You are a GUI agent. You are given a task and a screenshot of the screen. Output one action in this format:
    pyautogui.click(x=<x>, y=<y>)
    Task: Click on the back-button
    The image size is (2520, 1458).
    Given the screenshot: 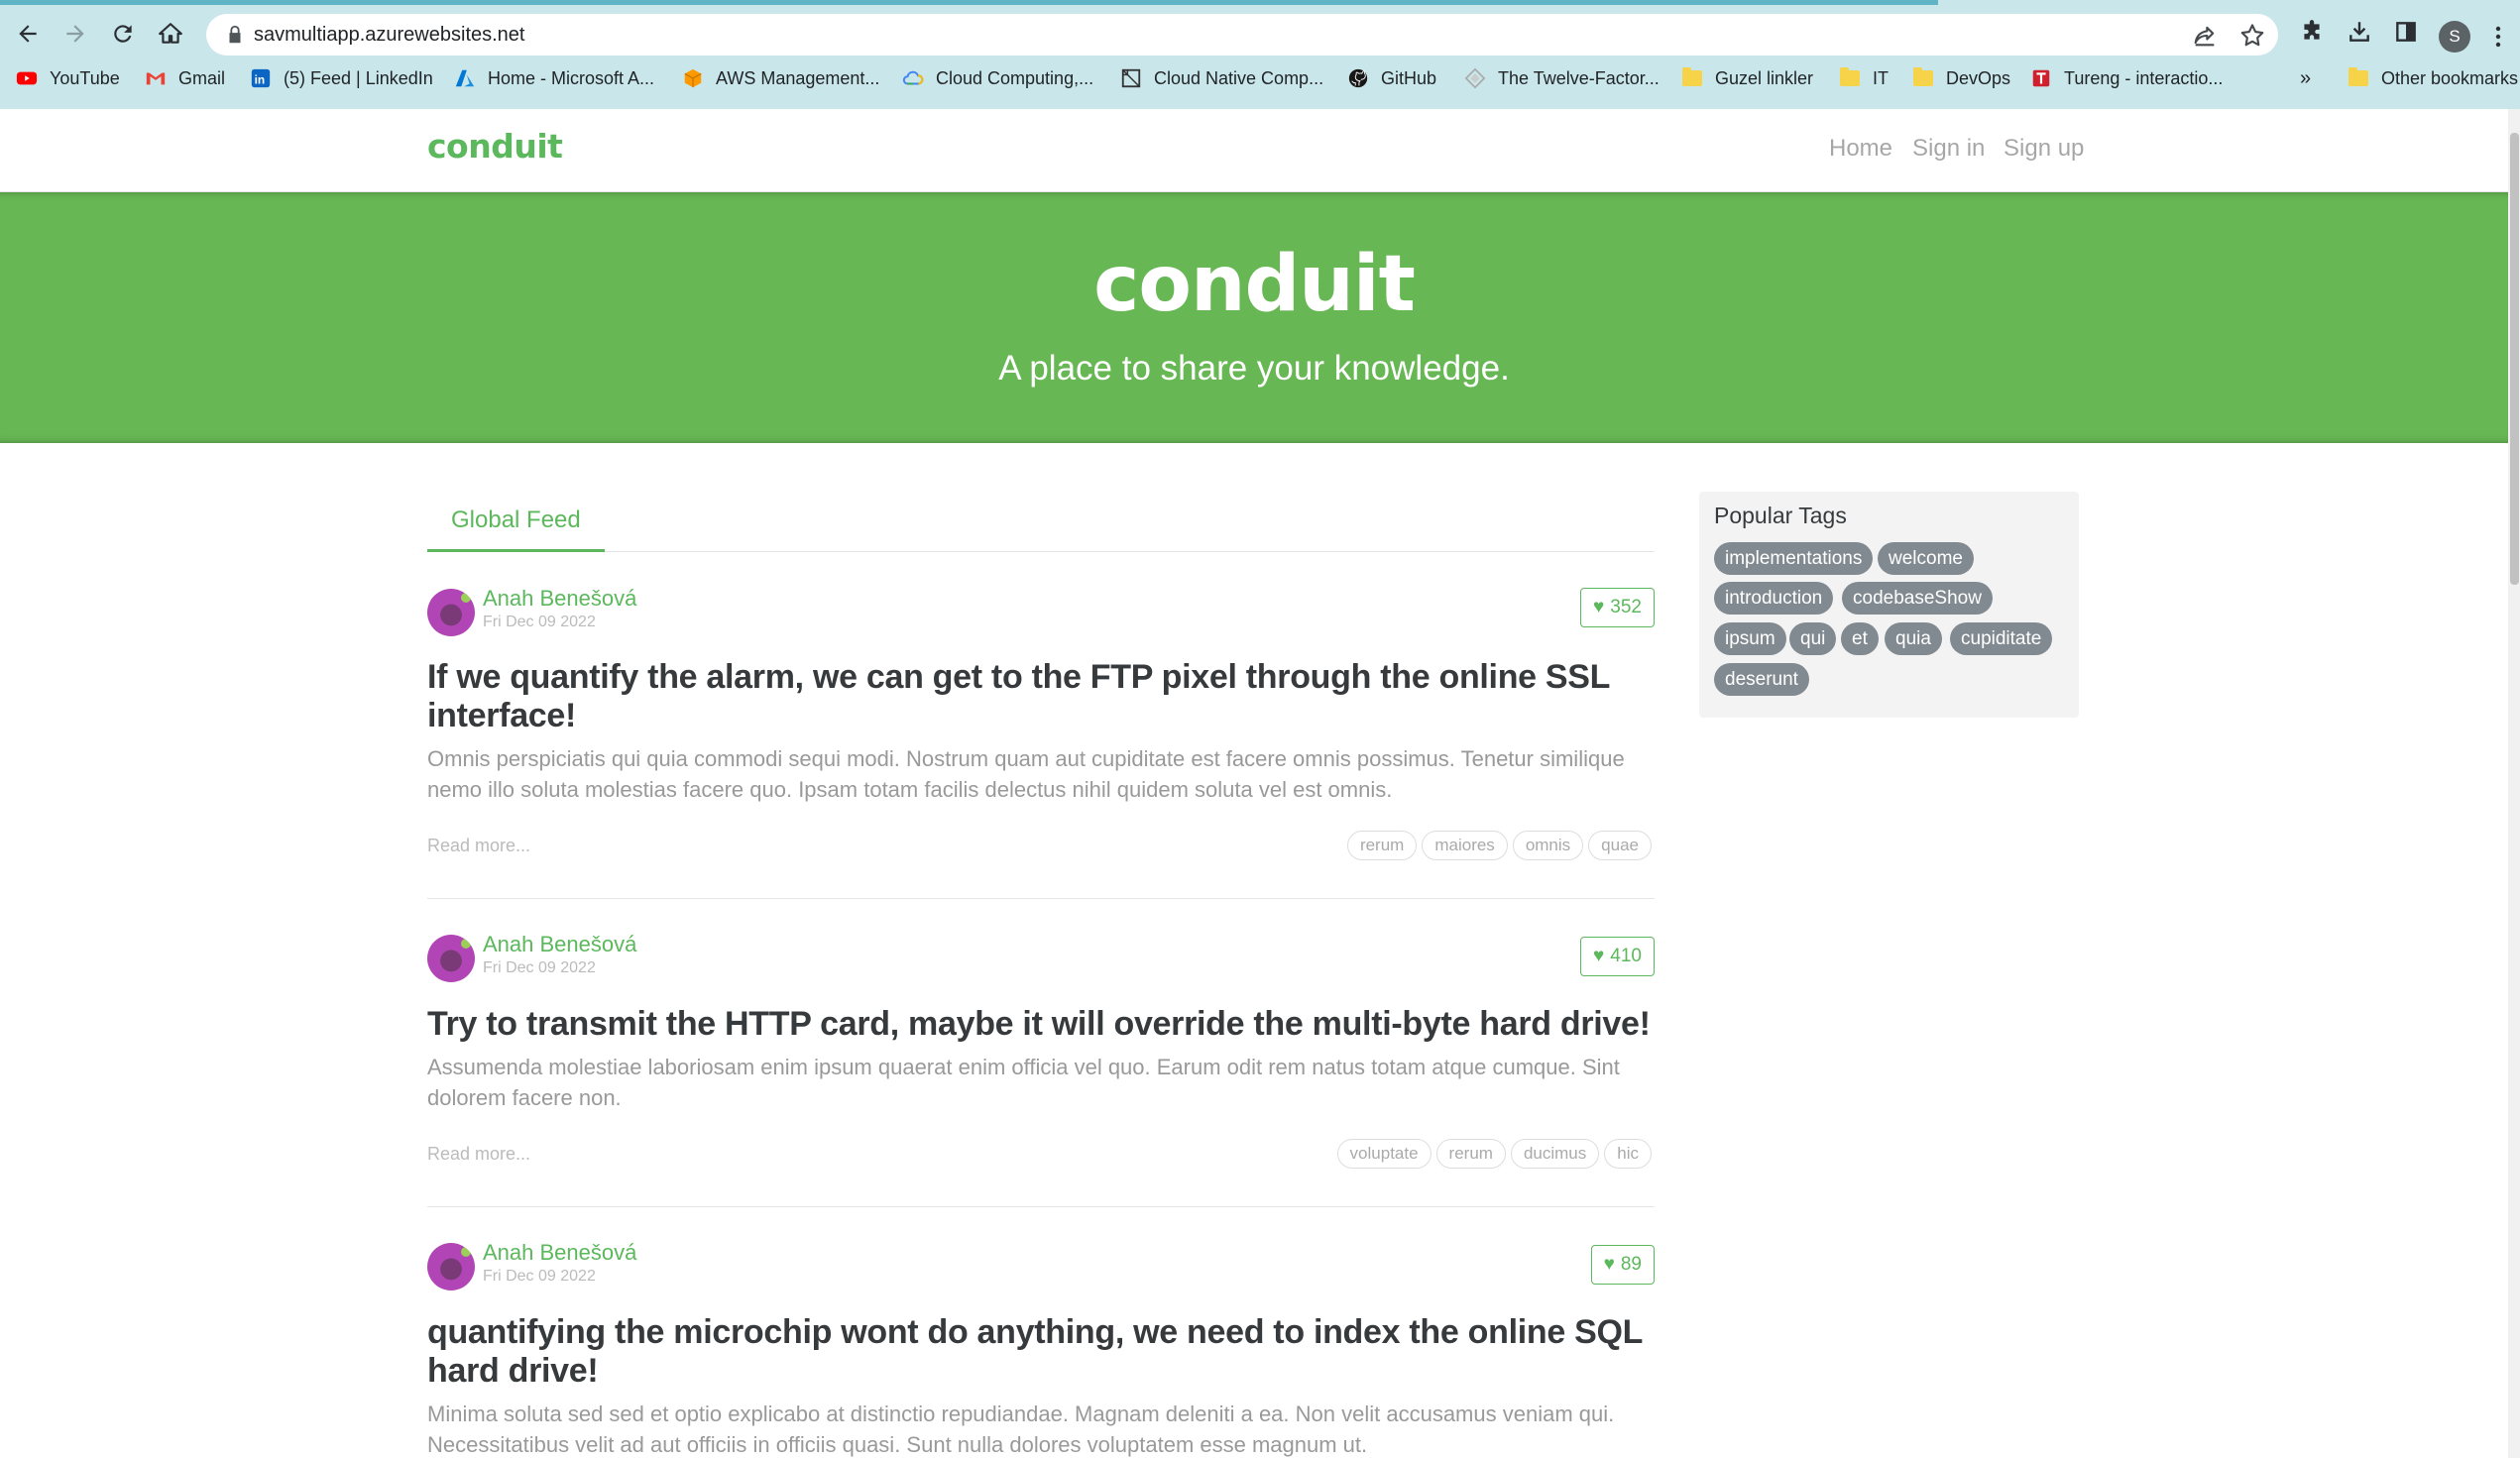 What is the action you would take?
    pyautogui.click(x=28, y=34)
    